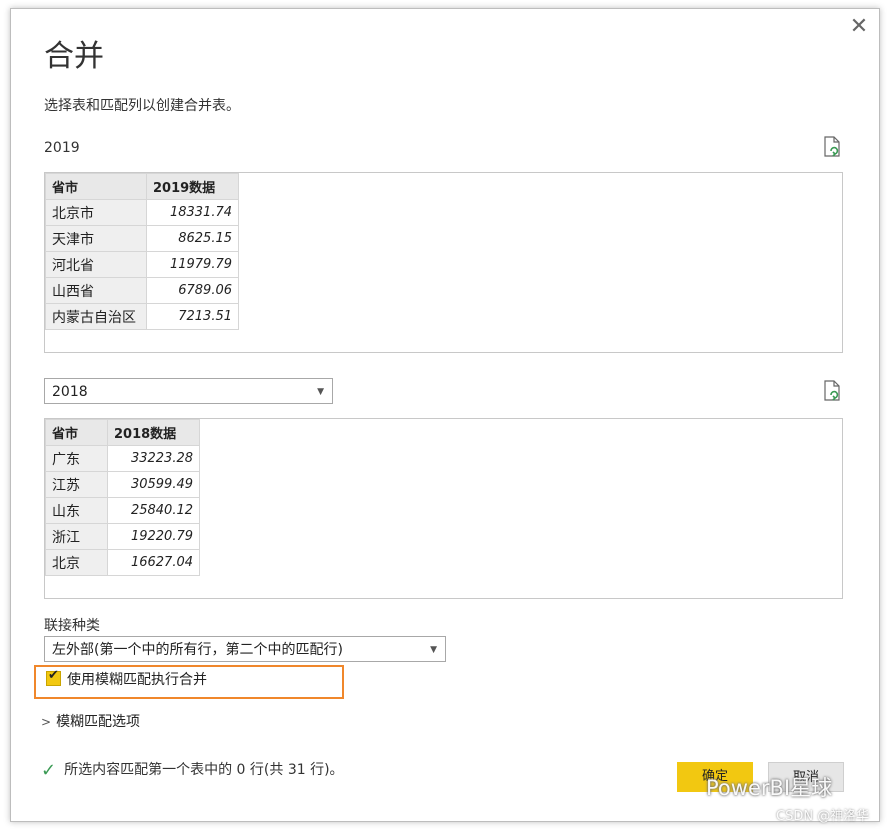 The image size is (891, 829). Describe the element at coordinates (192, 238) in the screenshot. I see `cell-value: 8625.15` at that location.